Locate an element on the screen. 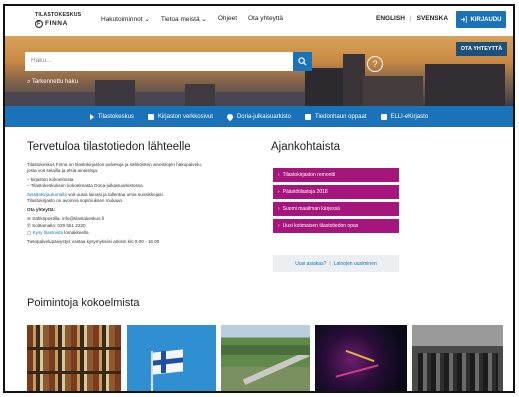  ebook-icon is located at coordinates (383, 116).